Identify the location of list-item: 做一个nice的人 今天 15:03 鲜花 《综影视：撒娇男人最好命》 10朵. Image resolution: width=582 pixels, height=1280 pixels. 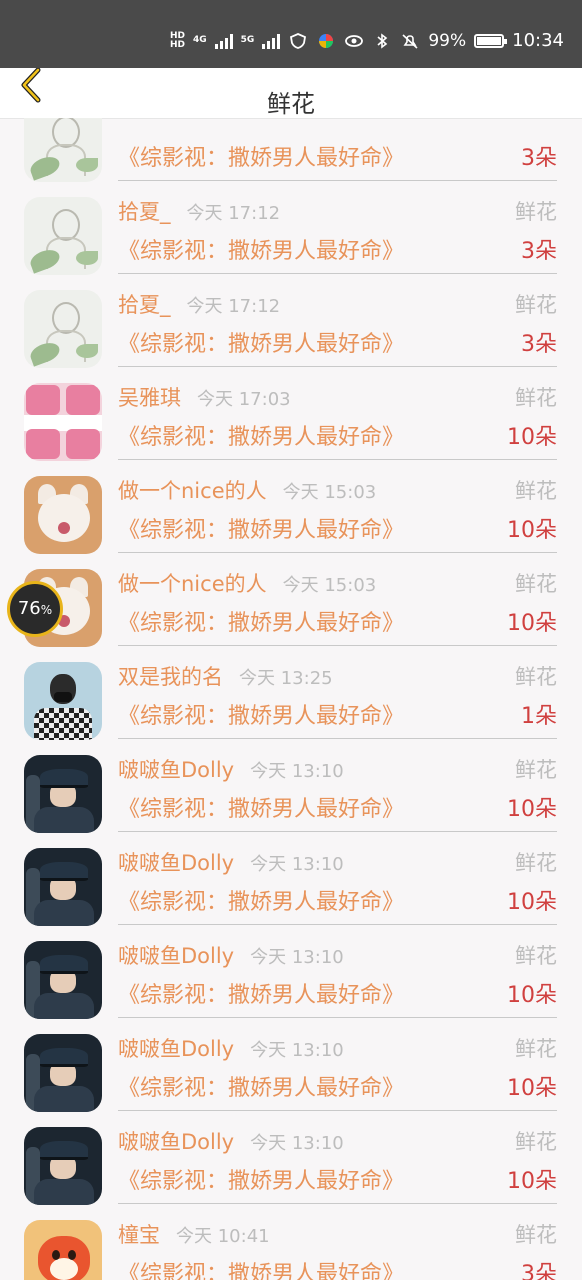
(291, 603).